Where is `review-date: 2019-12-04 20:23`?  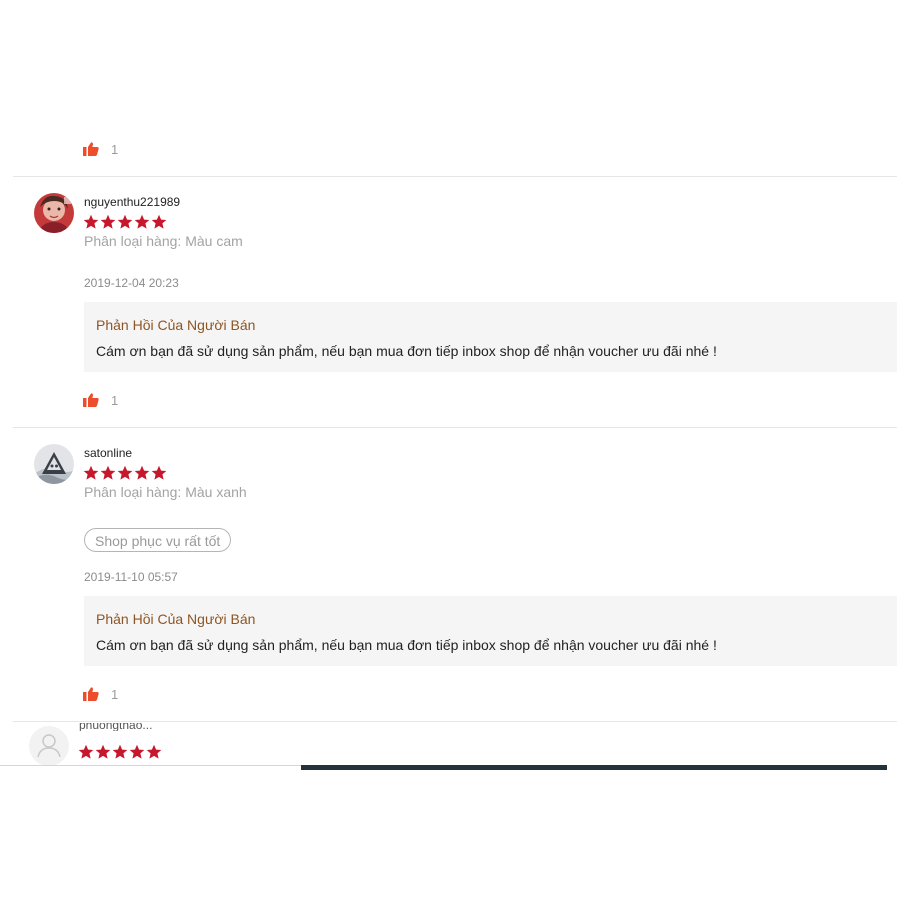 review-date: 2019-12-04 20:23 is located at coordinates (131, 283).